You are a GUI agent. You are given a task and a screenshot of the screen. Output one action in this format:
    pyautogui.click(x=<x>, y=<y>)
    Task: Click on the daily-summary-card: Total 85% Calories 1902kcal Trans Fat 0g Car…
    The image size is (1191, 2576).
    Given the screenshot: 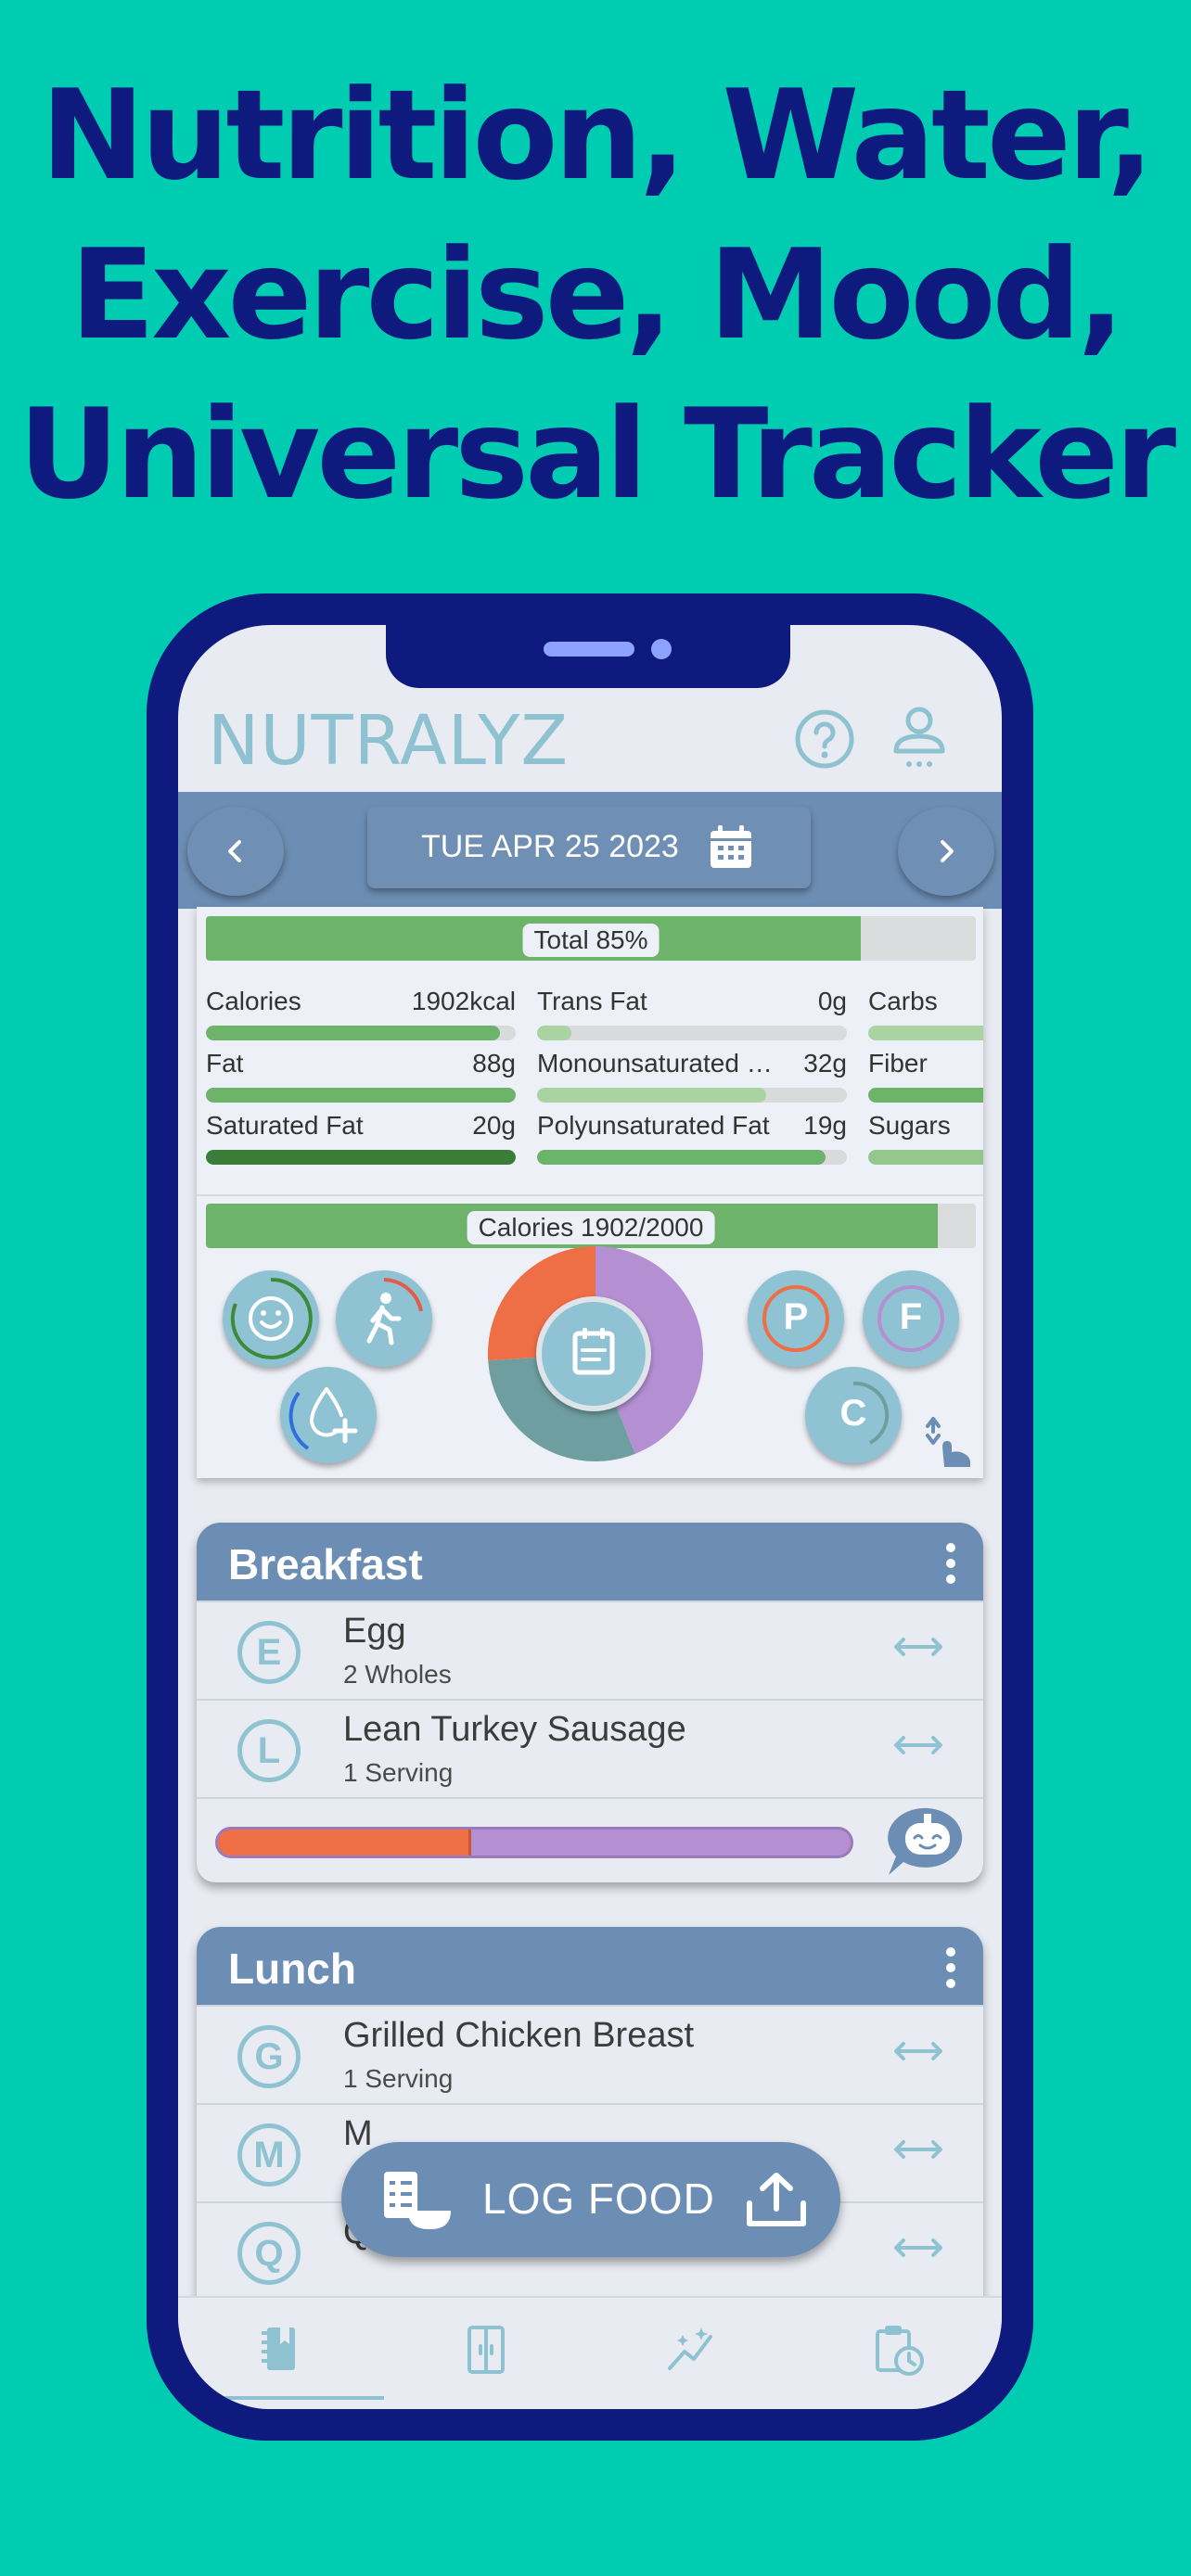 What is the action you would take?
    pyautogui.click(x=590, y=1192)
    